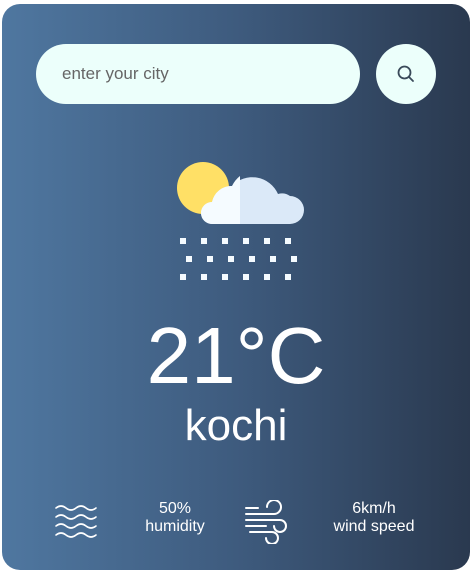 The width and height of the screenshot is (471, 570). What do you see at coordinates (240, 221) in the screenshot?
I see `rain-cloud-sun-icon` at bounding box center [240, 221].